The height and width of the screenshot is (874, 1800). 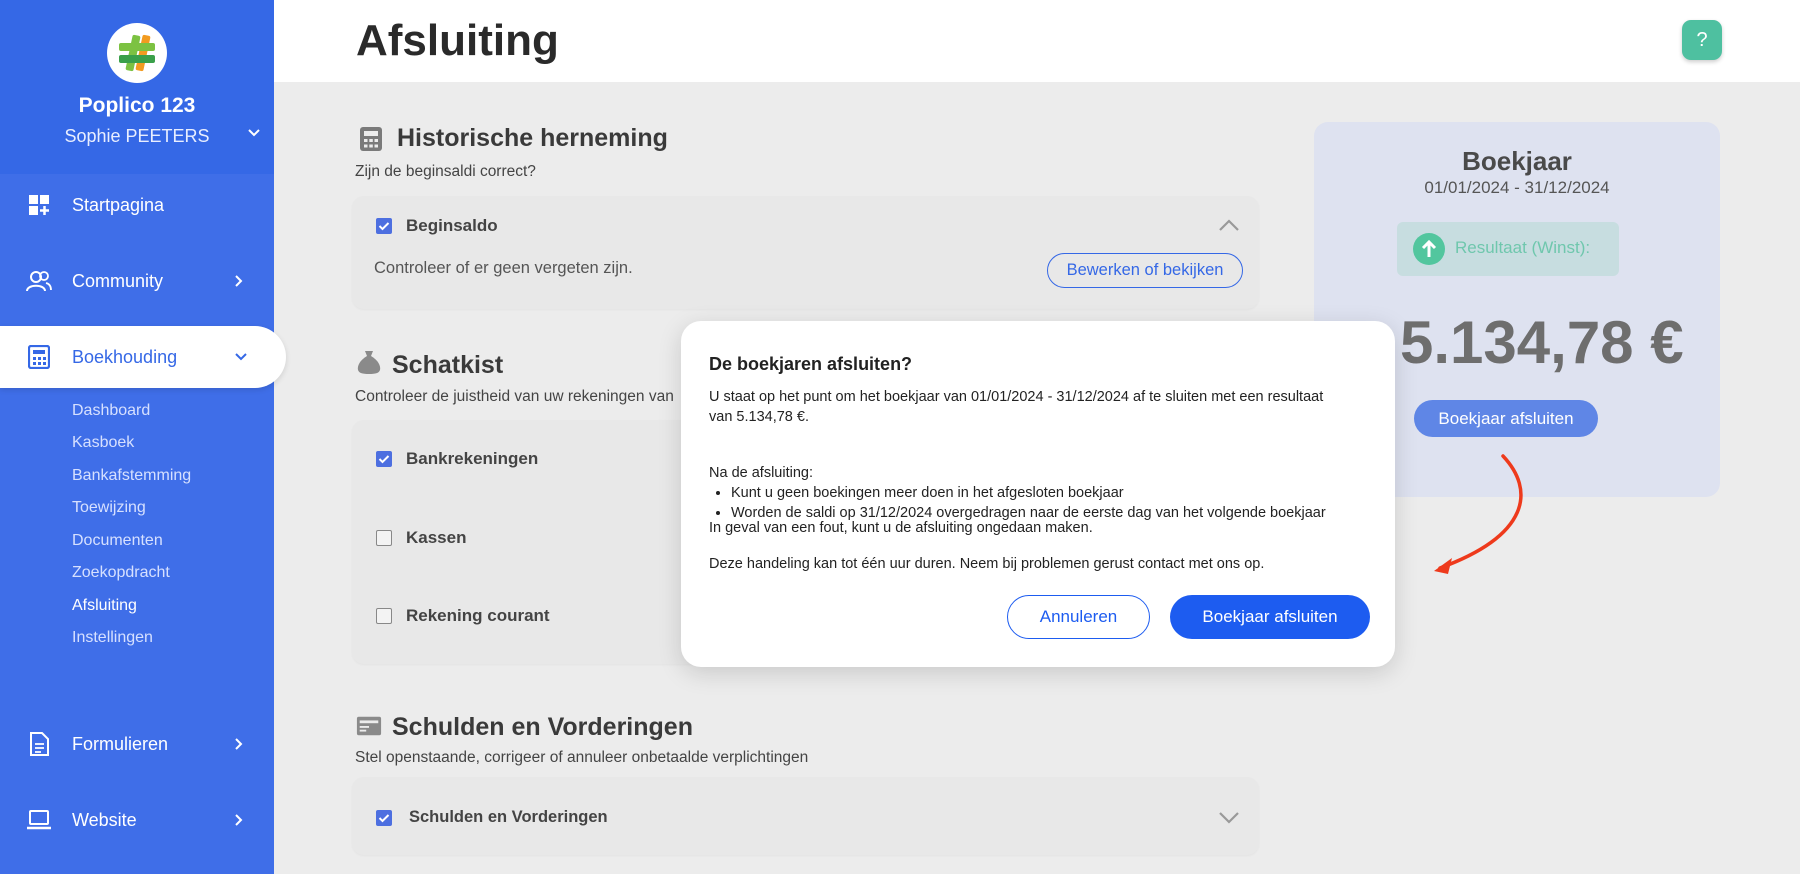 What do you see at coordinates (39, 205) in the screenshot?
I see `dashboard-icon` at bounding box center [39, 205].